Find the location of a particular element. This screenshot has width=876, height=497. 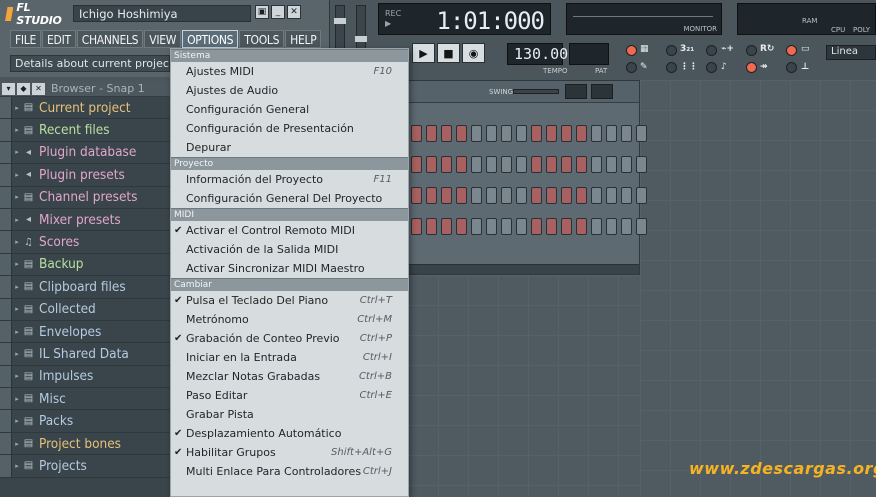

browser-item: ▸ ♫ Scores is located at coordinates (85, 242).